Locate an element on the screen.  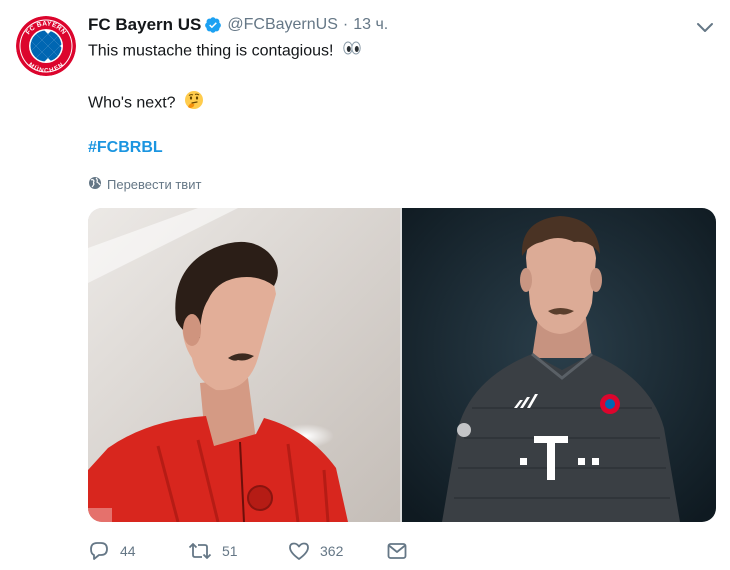
like-count: 362 is located at coordinates (332, 551).